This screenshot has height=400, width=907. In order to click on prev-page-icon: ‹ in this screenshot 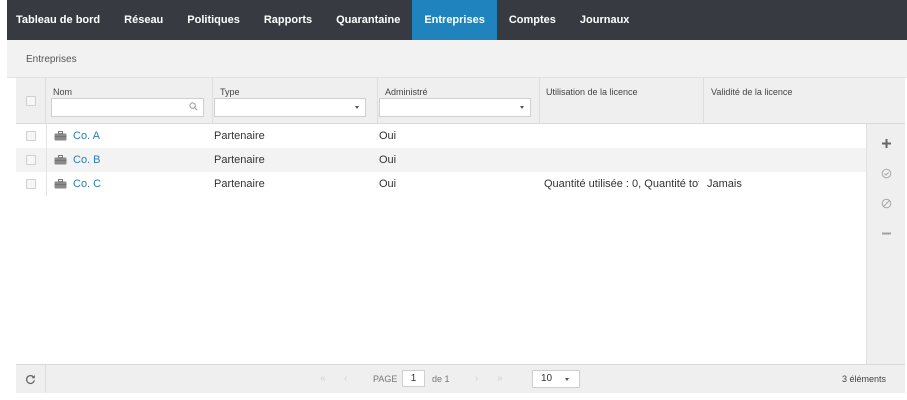, I will do `click(345, 378)`.